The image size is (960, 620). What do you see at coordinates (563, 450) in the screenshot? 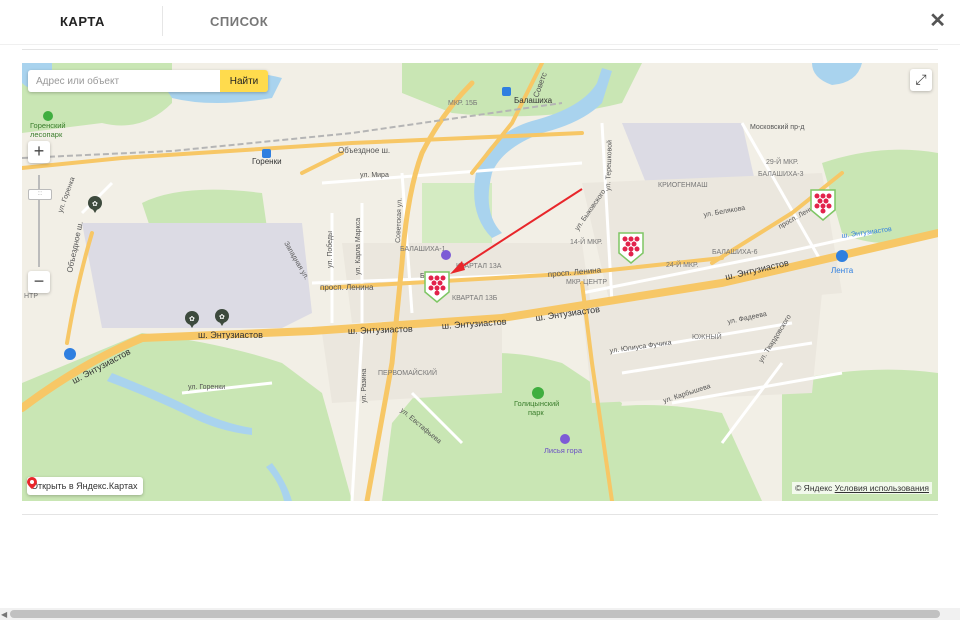
I see `map-label: Лисья гора` at bounding box center [563, 450].